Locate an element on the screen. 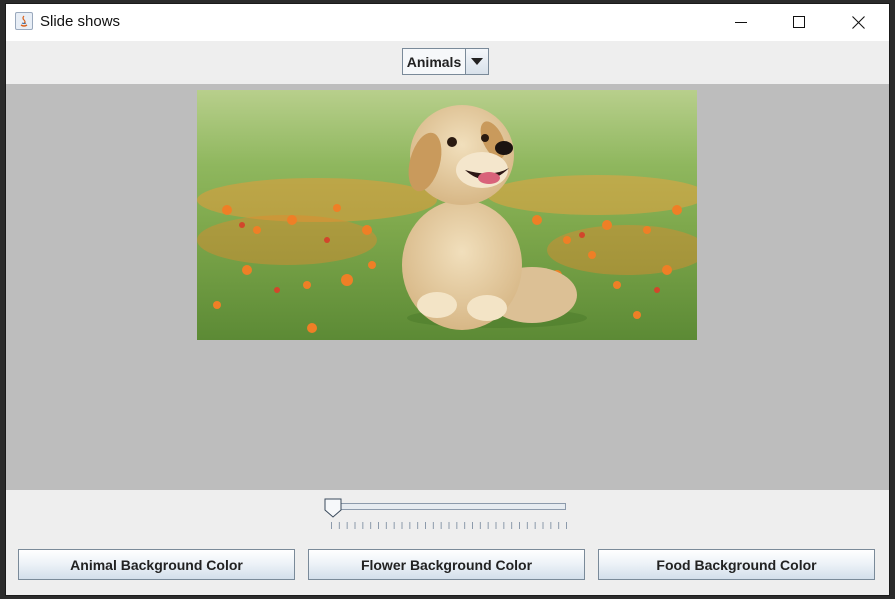  slider-thumb is located at coordinates (333, 508).